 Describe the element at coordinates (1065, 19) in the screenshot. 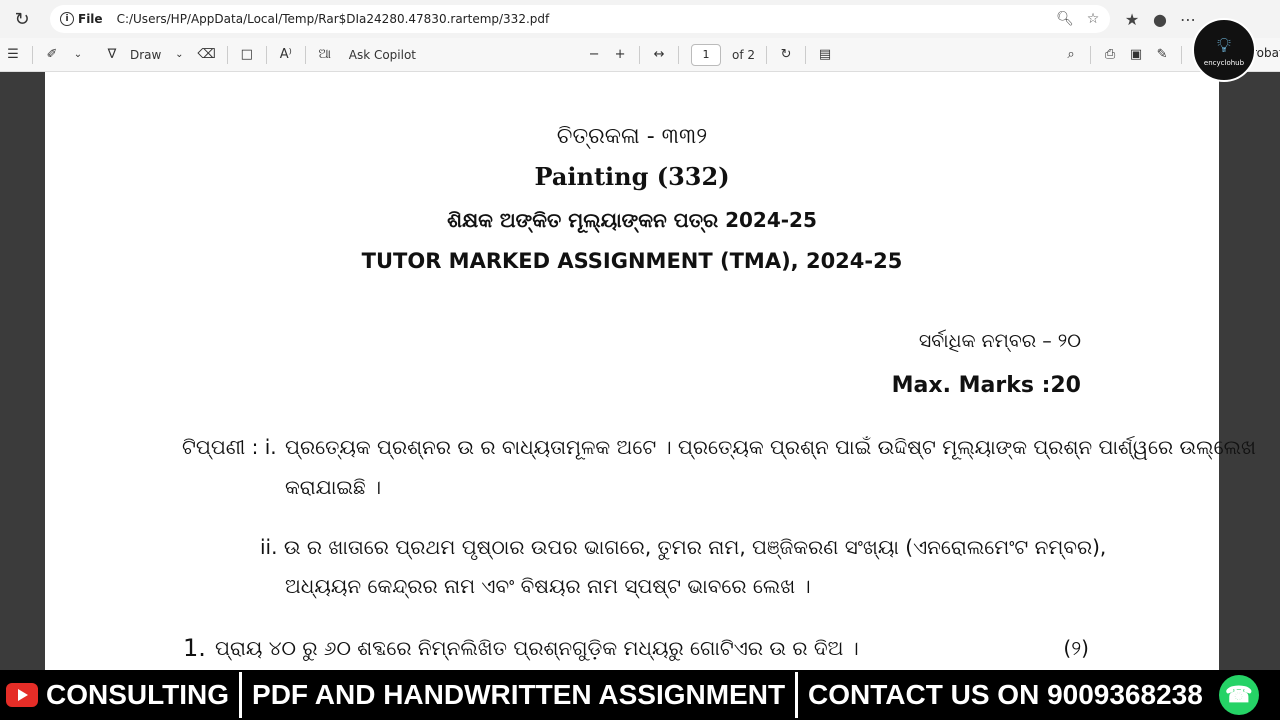

I see `zoom-icon: 🔍︎` at that location.